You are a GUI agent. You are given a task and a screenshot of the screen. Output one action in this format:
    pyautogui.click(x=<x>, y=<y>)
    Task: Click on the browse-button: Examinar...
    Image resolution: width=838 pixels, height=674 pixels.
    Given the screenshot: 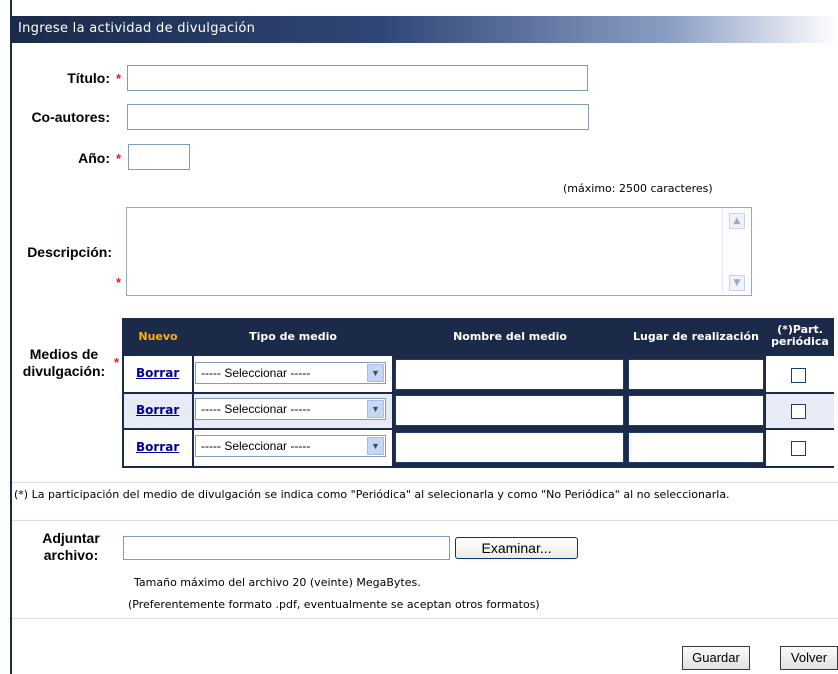 What is the action you would take?
    pyautogui.click(x=516, y=548)
    